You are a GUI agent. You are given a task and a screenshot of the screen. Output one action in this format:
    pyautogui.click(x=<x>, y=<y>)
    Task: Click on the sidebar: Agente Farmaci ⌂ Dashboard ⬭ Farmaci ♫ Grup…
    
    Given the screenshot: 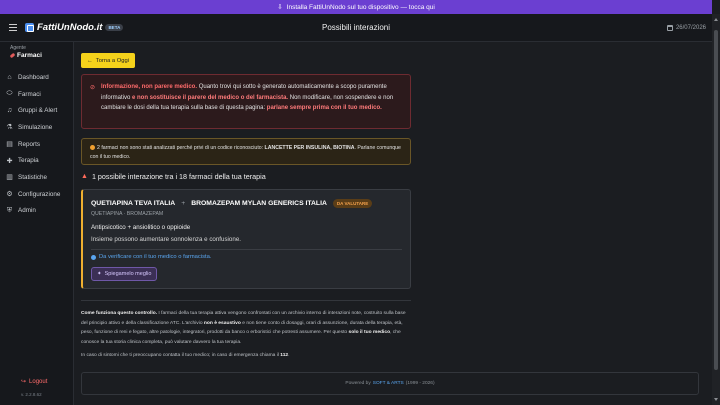 What is the action you would take?
    pyautogui.click(x=37, y=223)
    